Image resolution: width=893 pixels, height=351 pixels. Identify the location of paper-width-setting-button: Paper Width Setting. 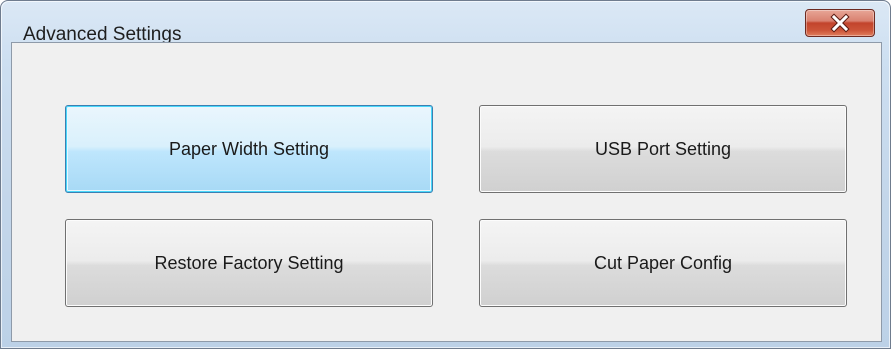
(249, 149).